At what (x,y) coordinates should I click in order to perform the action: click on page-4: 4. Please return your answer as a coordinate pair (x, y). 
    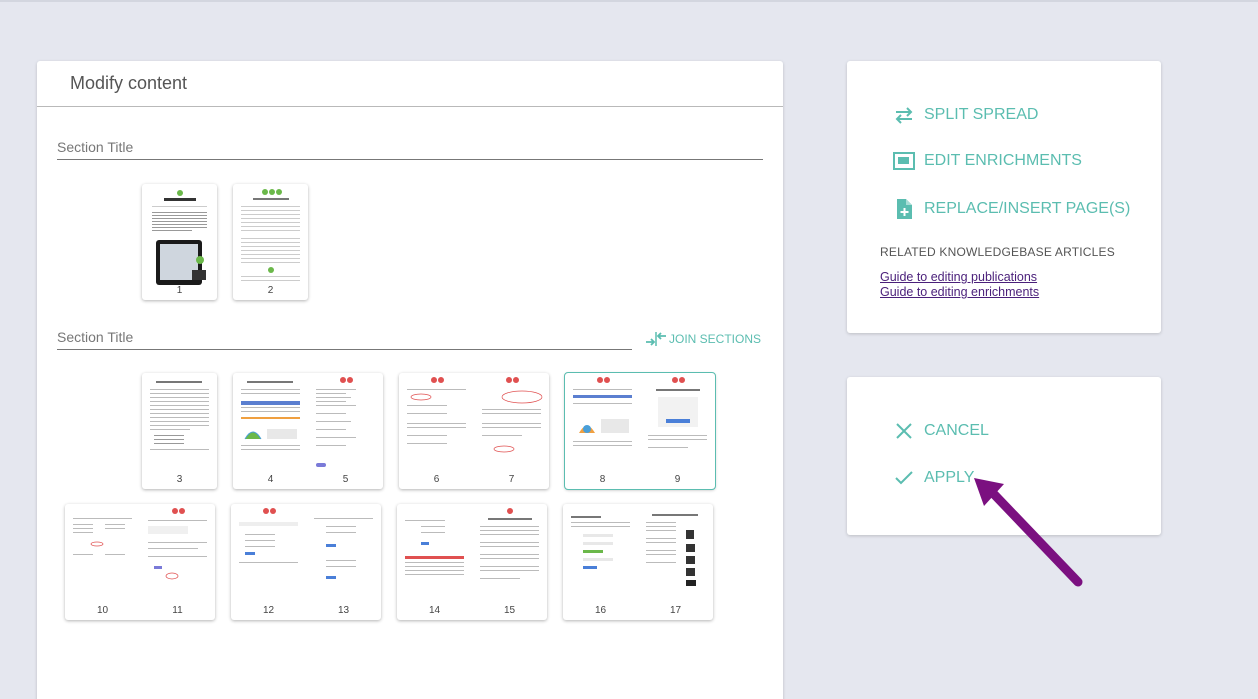
    Looking at the image, I should click on (270, 431).